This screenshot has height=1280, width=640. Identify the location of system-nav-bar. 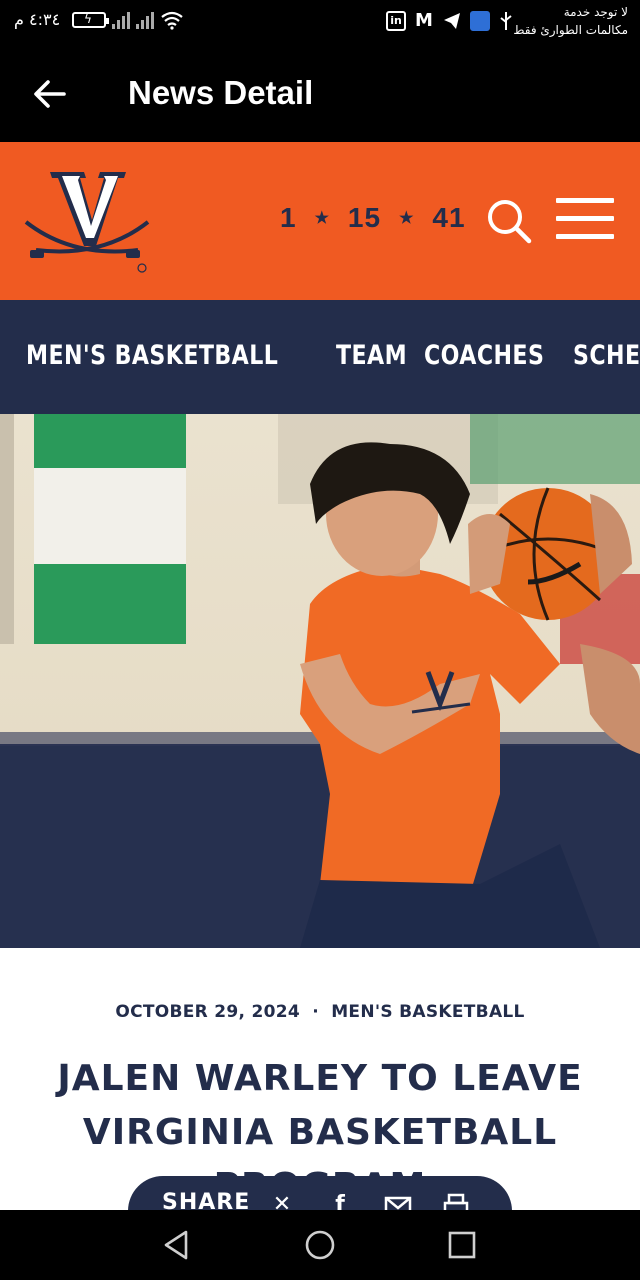
(320, 1245).